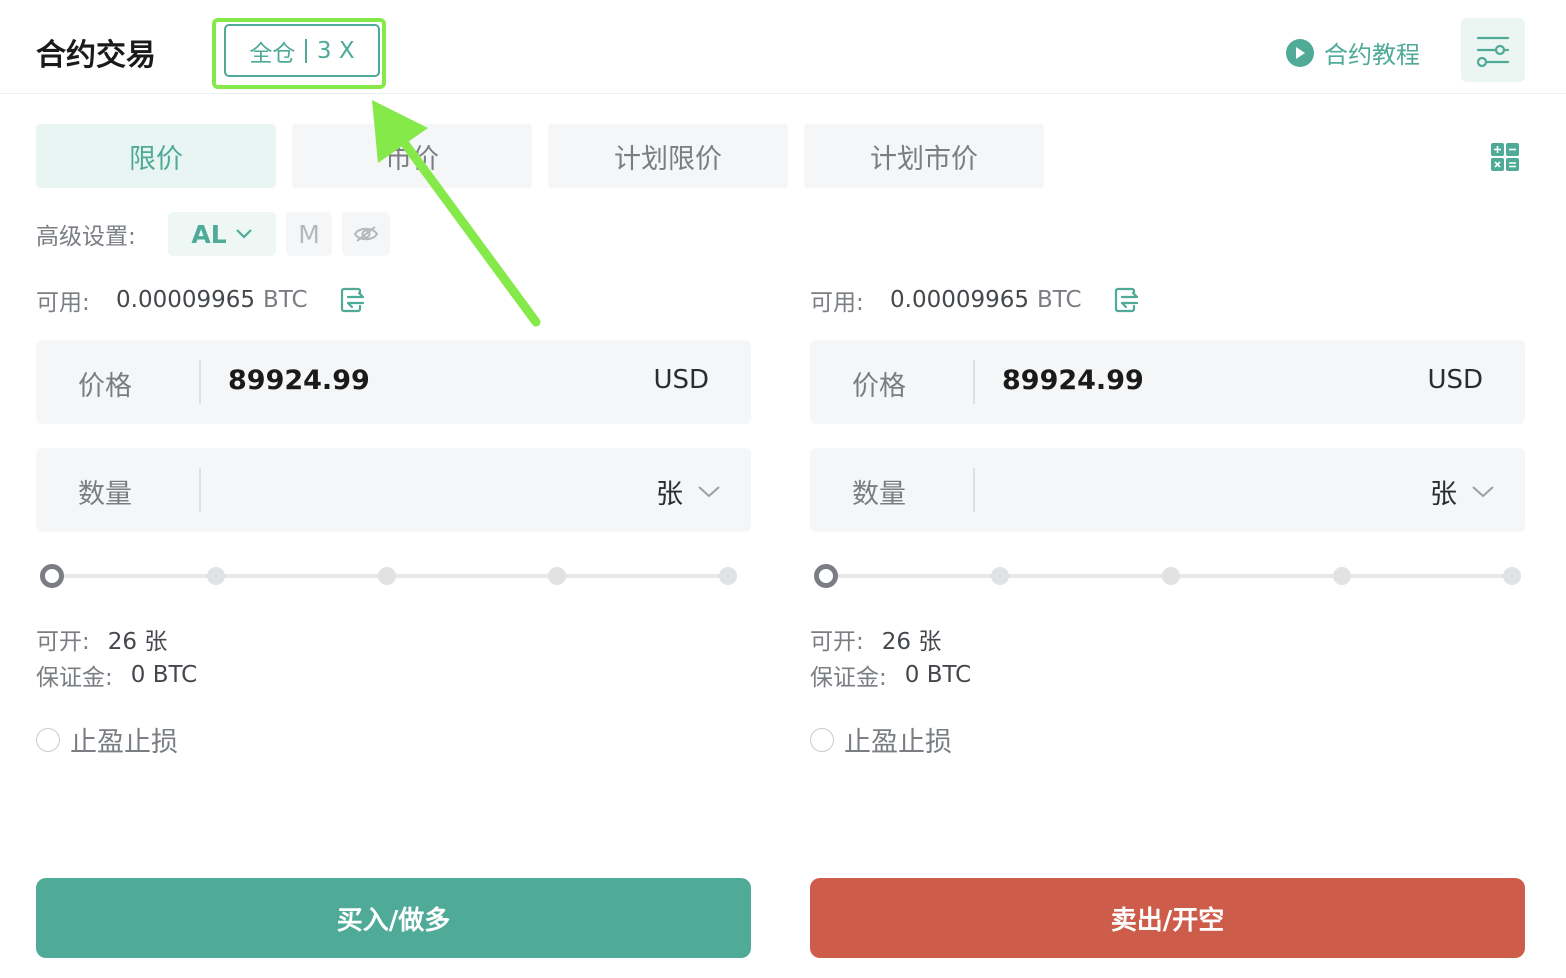 The width and height of the screenshot is (1566, 978). What do you see at coordinates (924, 156) in the screenshot?
I see `tab-plan-market: 计划市价` at bounding box center [924, 156].